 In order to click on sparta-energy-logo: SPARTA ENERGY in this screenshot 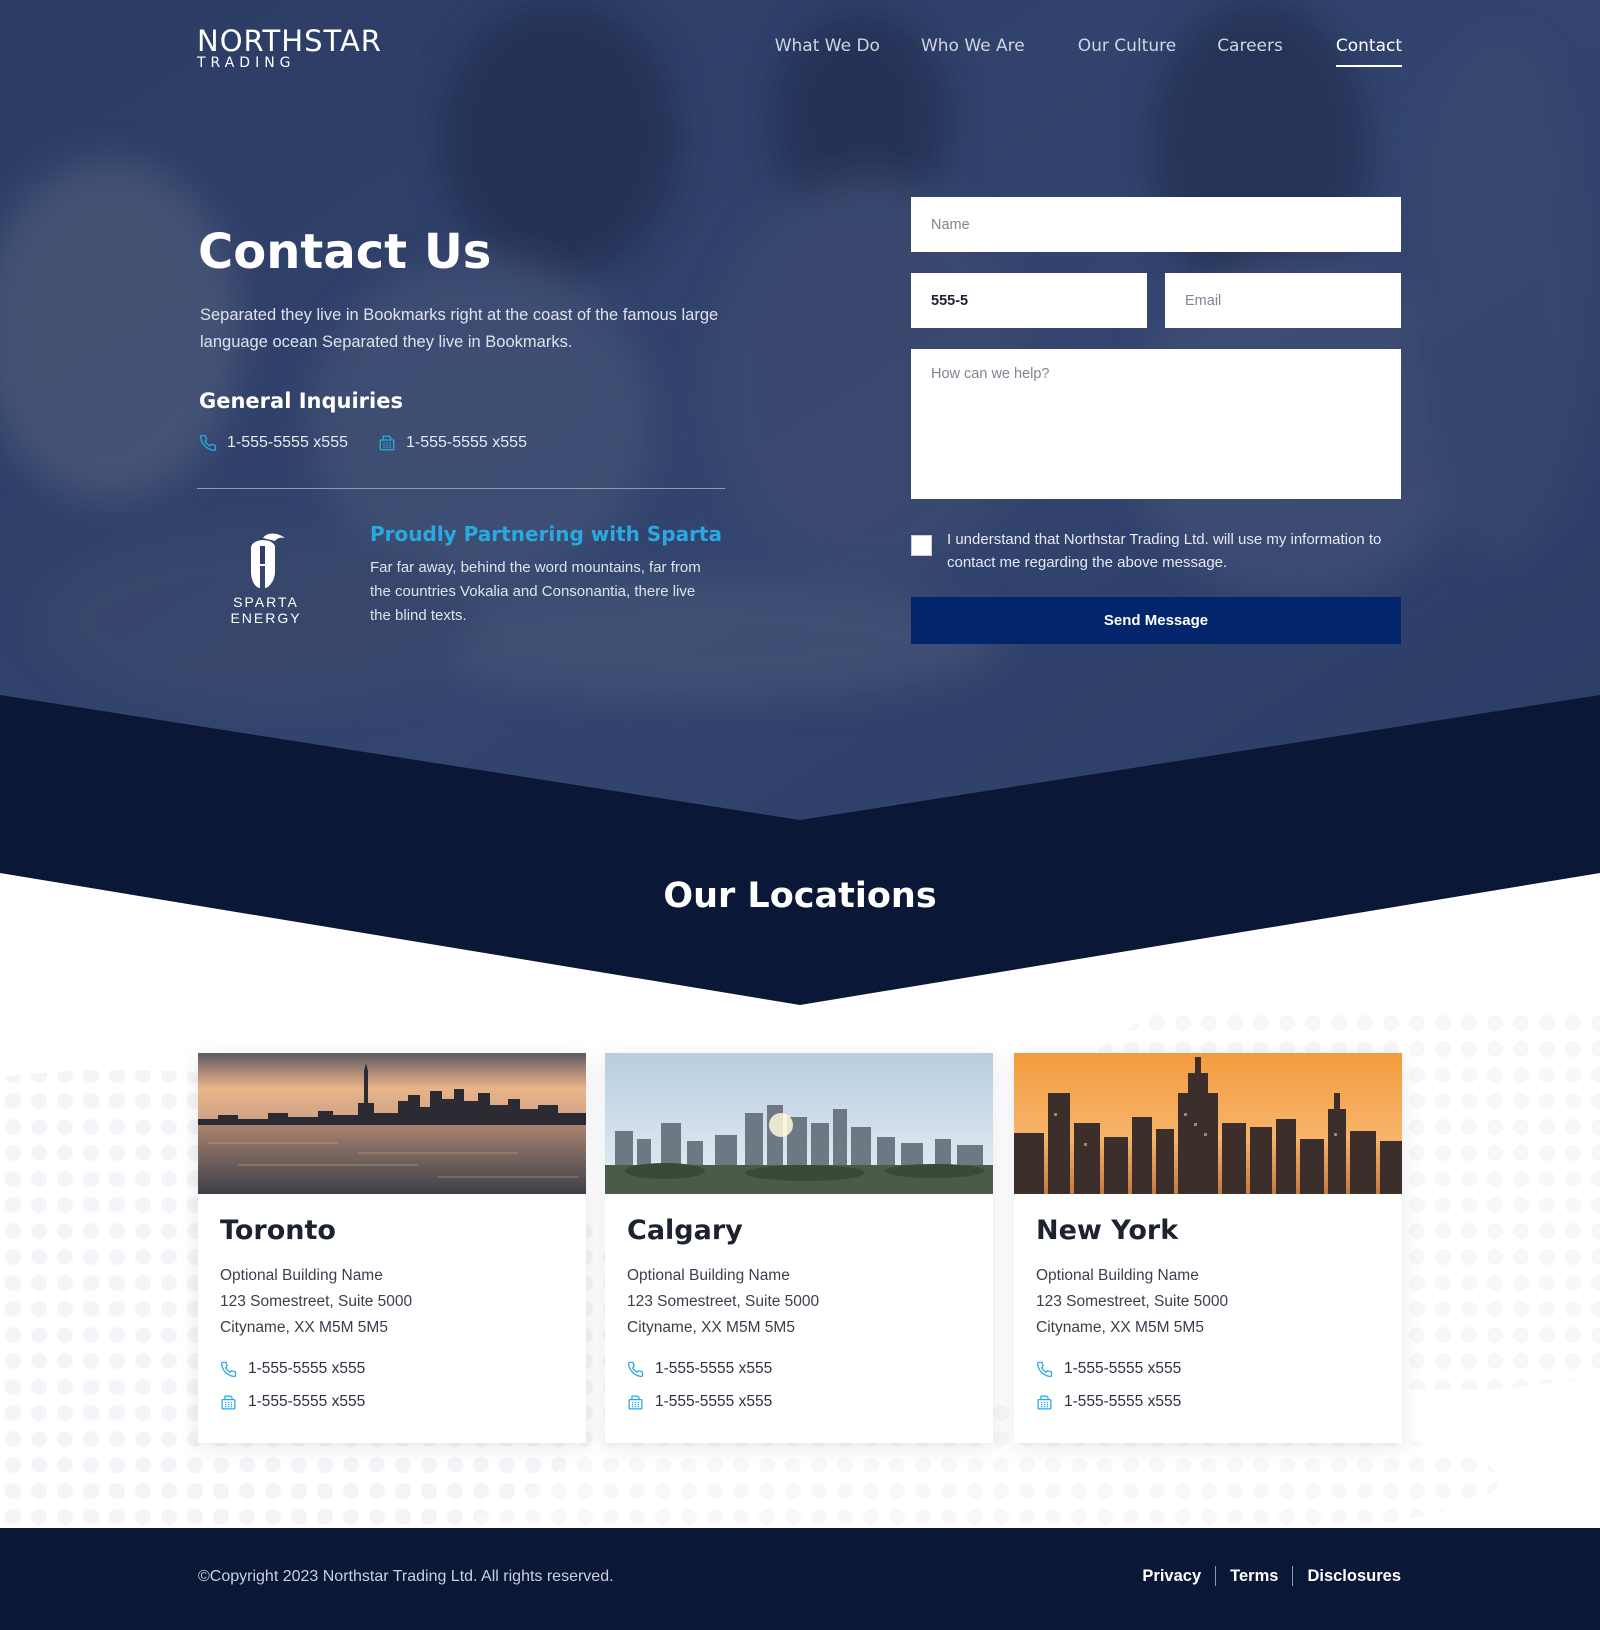, I will do `click(266, 579)`.